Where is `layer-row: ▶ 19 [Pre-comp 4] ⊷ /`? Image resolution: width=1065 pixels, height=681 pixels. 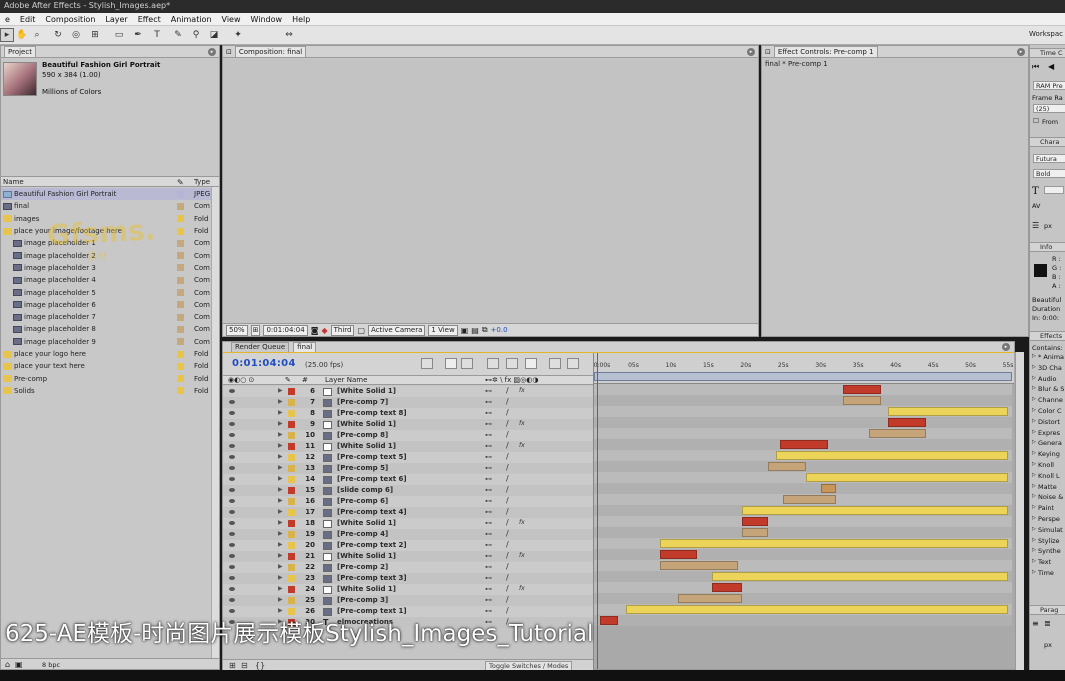
layer-row: ▶ 19 [Pre-comp 4] ⊷ / is located at coordinates (408, 534).